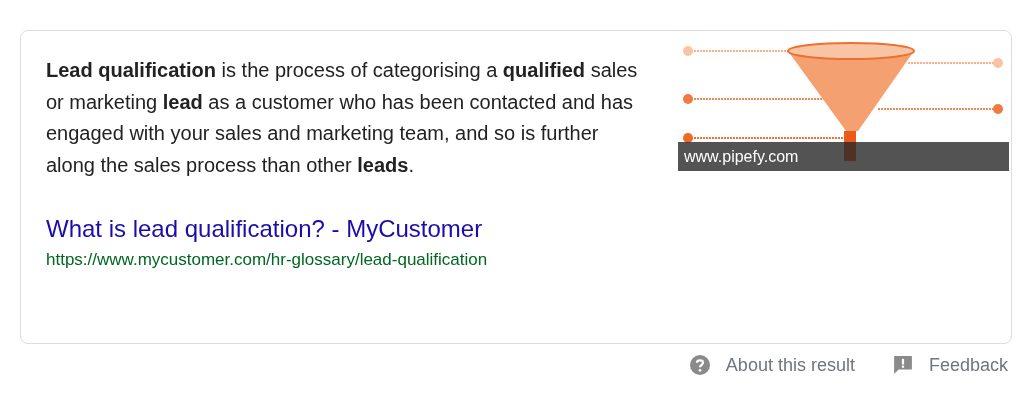 The width and height of the screenshot is (1034, 409). I want to click on help-icon, so click(699, 365).